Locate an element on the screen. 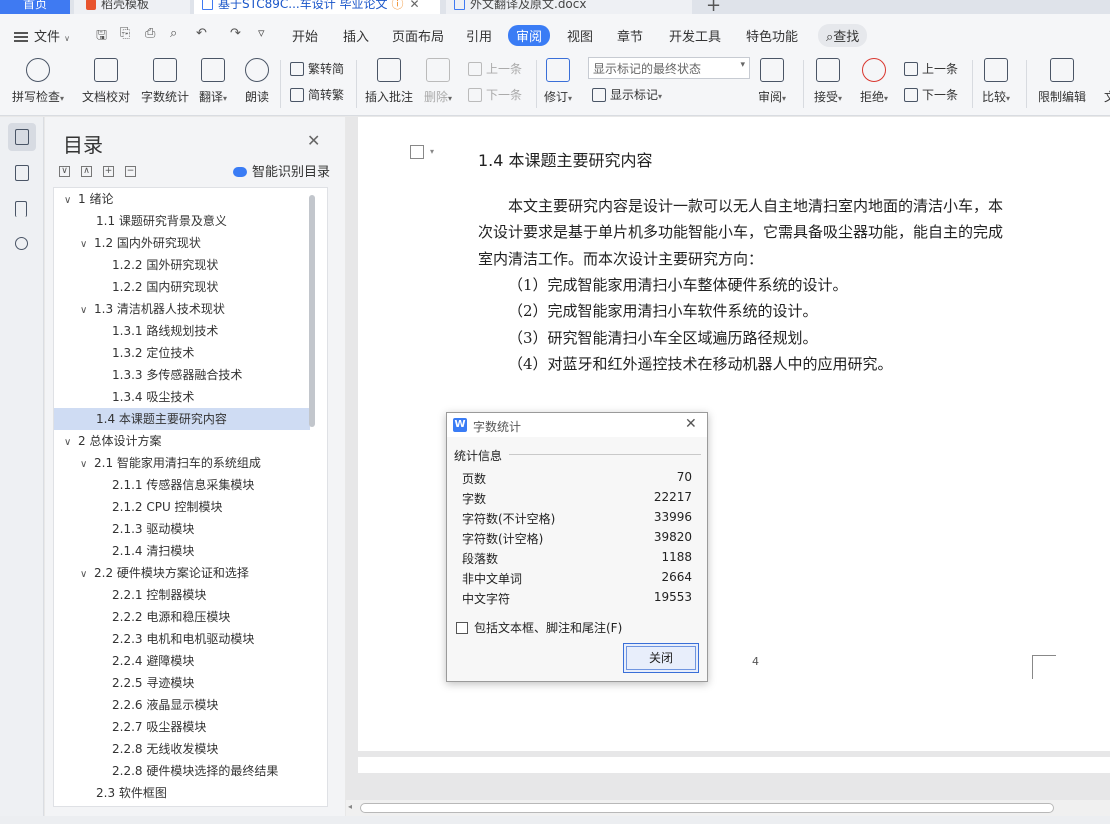 The width and height of the screenshot is (1110, 824). next-change-button: 下一条 is located at coordinates (931, 94).